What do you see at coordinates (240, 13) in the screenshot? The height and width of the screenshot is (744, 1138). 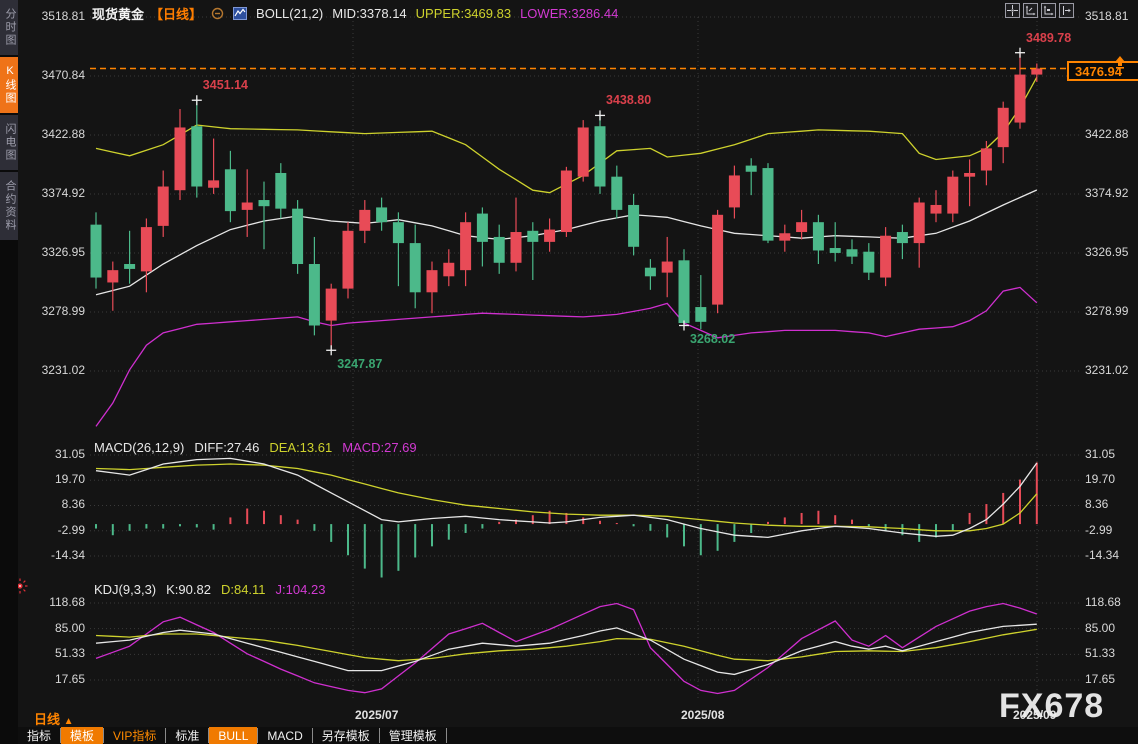 I see `mini-chart-icon` at bounding box center [240, 13].